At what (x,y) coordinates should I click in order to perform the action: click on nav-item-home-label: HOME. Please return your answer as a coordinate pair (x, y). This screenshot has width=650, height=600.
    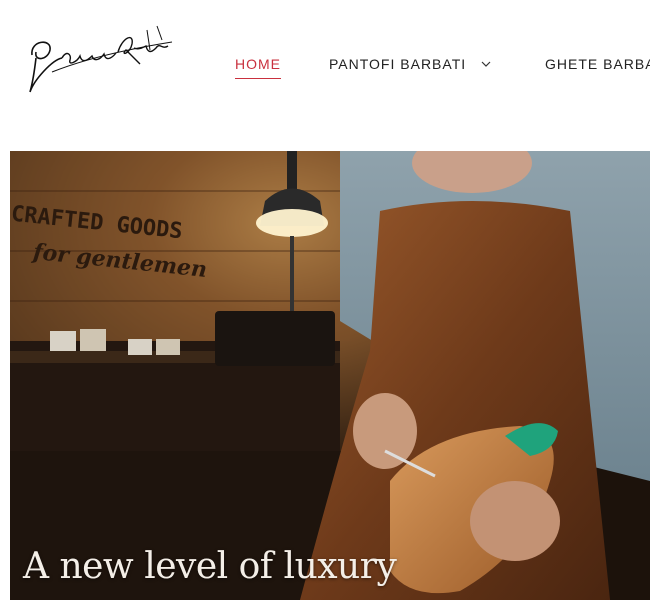
    Looking at the image, I should click on (258, 64).